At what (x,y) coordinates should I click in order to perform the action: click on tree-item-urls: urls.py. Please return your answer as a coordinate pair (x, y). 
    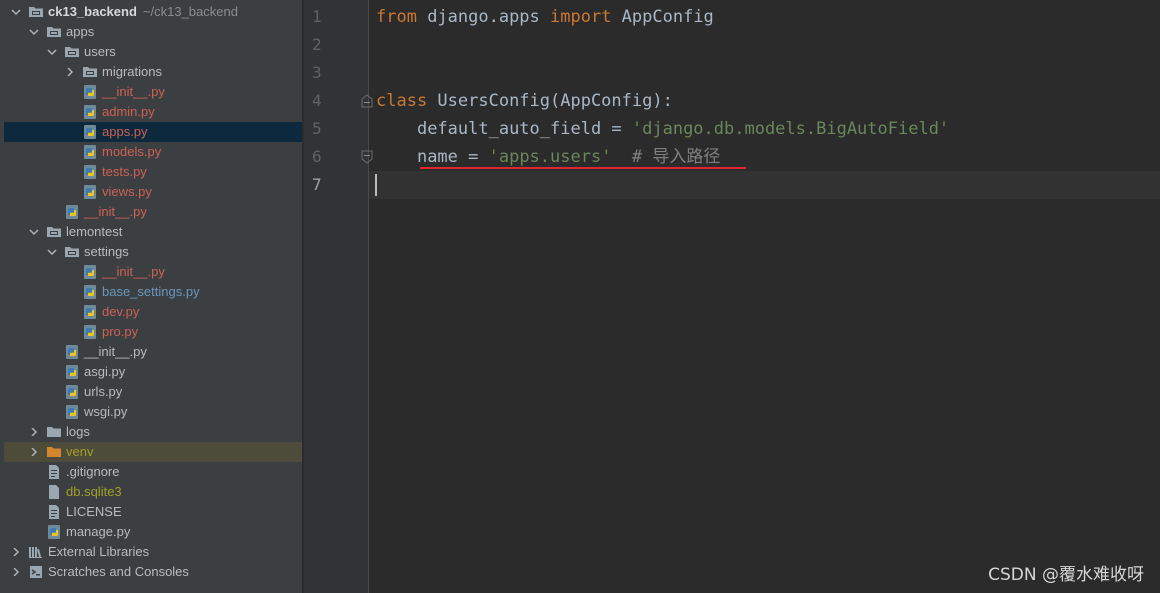
    Looking at the image, I should click on (153, 392).